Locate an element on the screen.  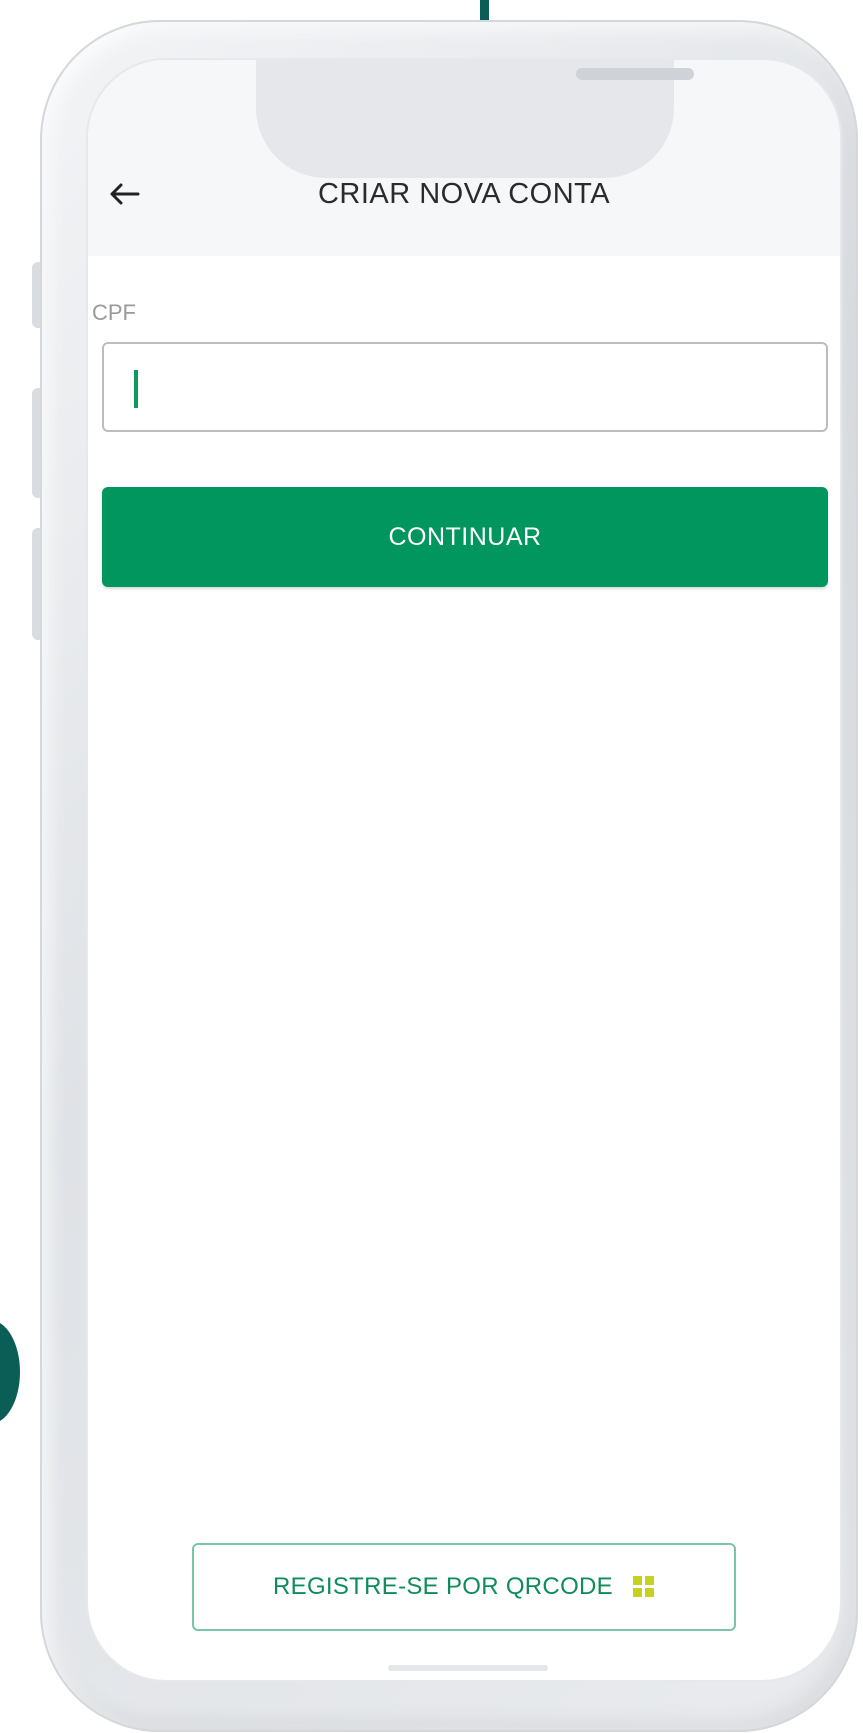
text-caret is located at coordinates (136, 389).